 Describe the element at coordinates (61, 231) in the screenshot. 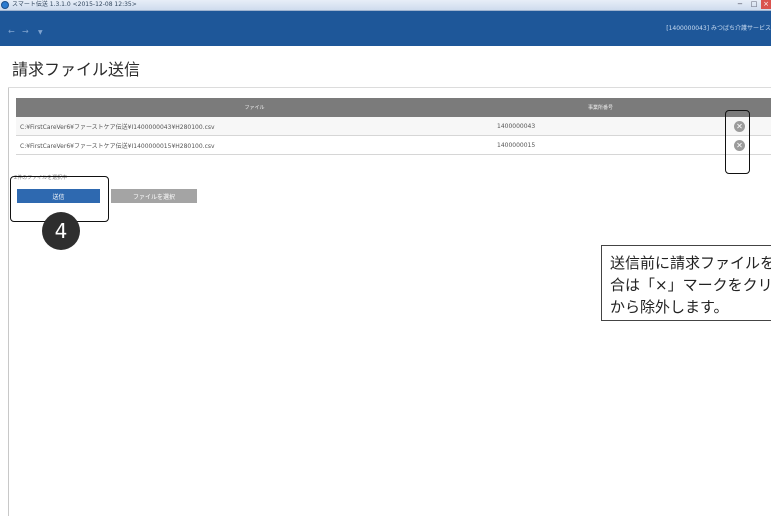

I see `step-badge: 4` at that location.